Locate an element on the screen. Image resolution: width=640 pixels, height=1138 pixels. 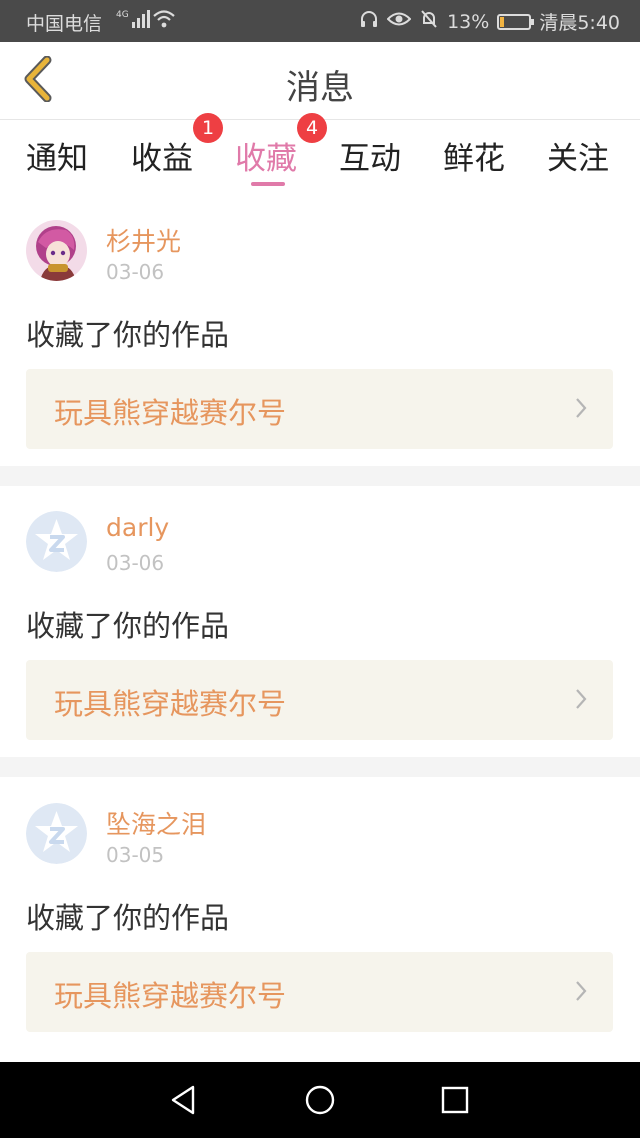
tab-label: 收藏 is located at coordinates (266, 159).